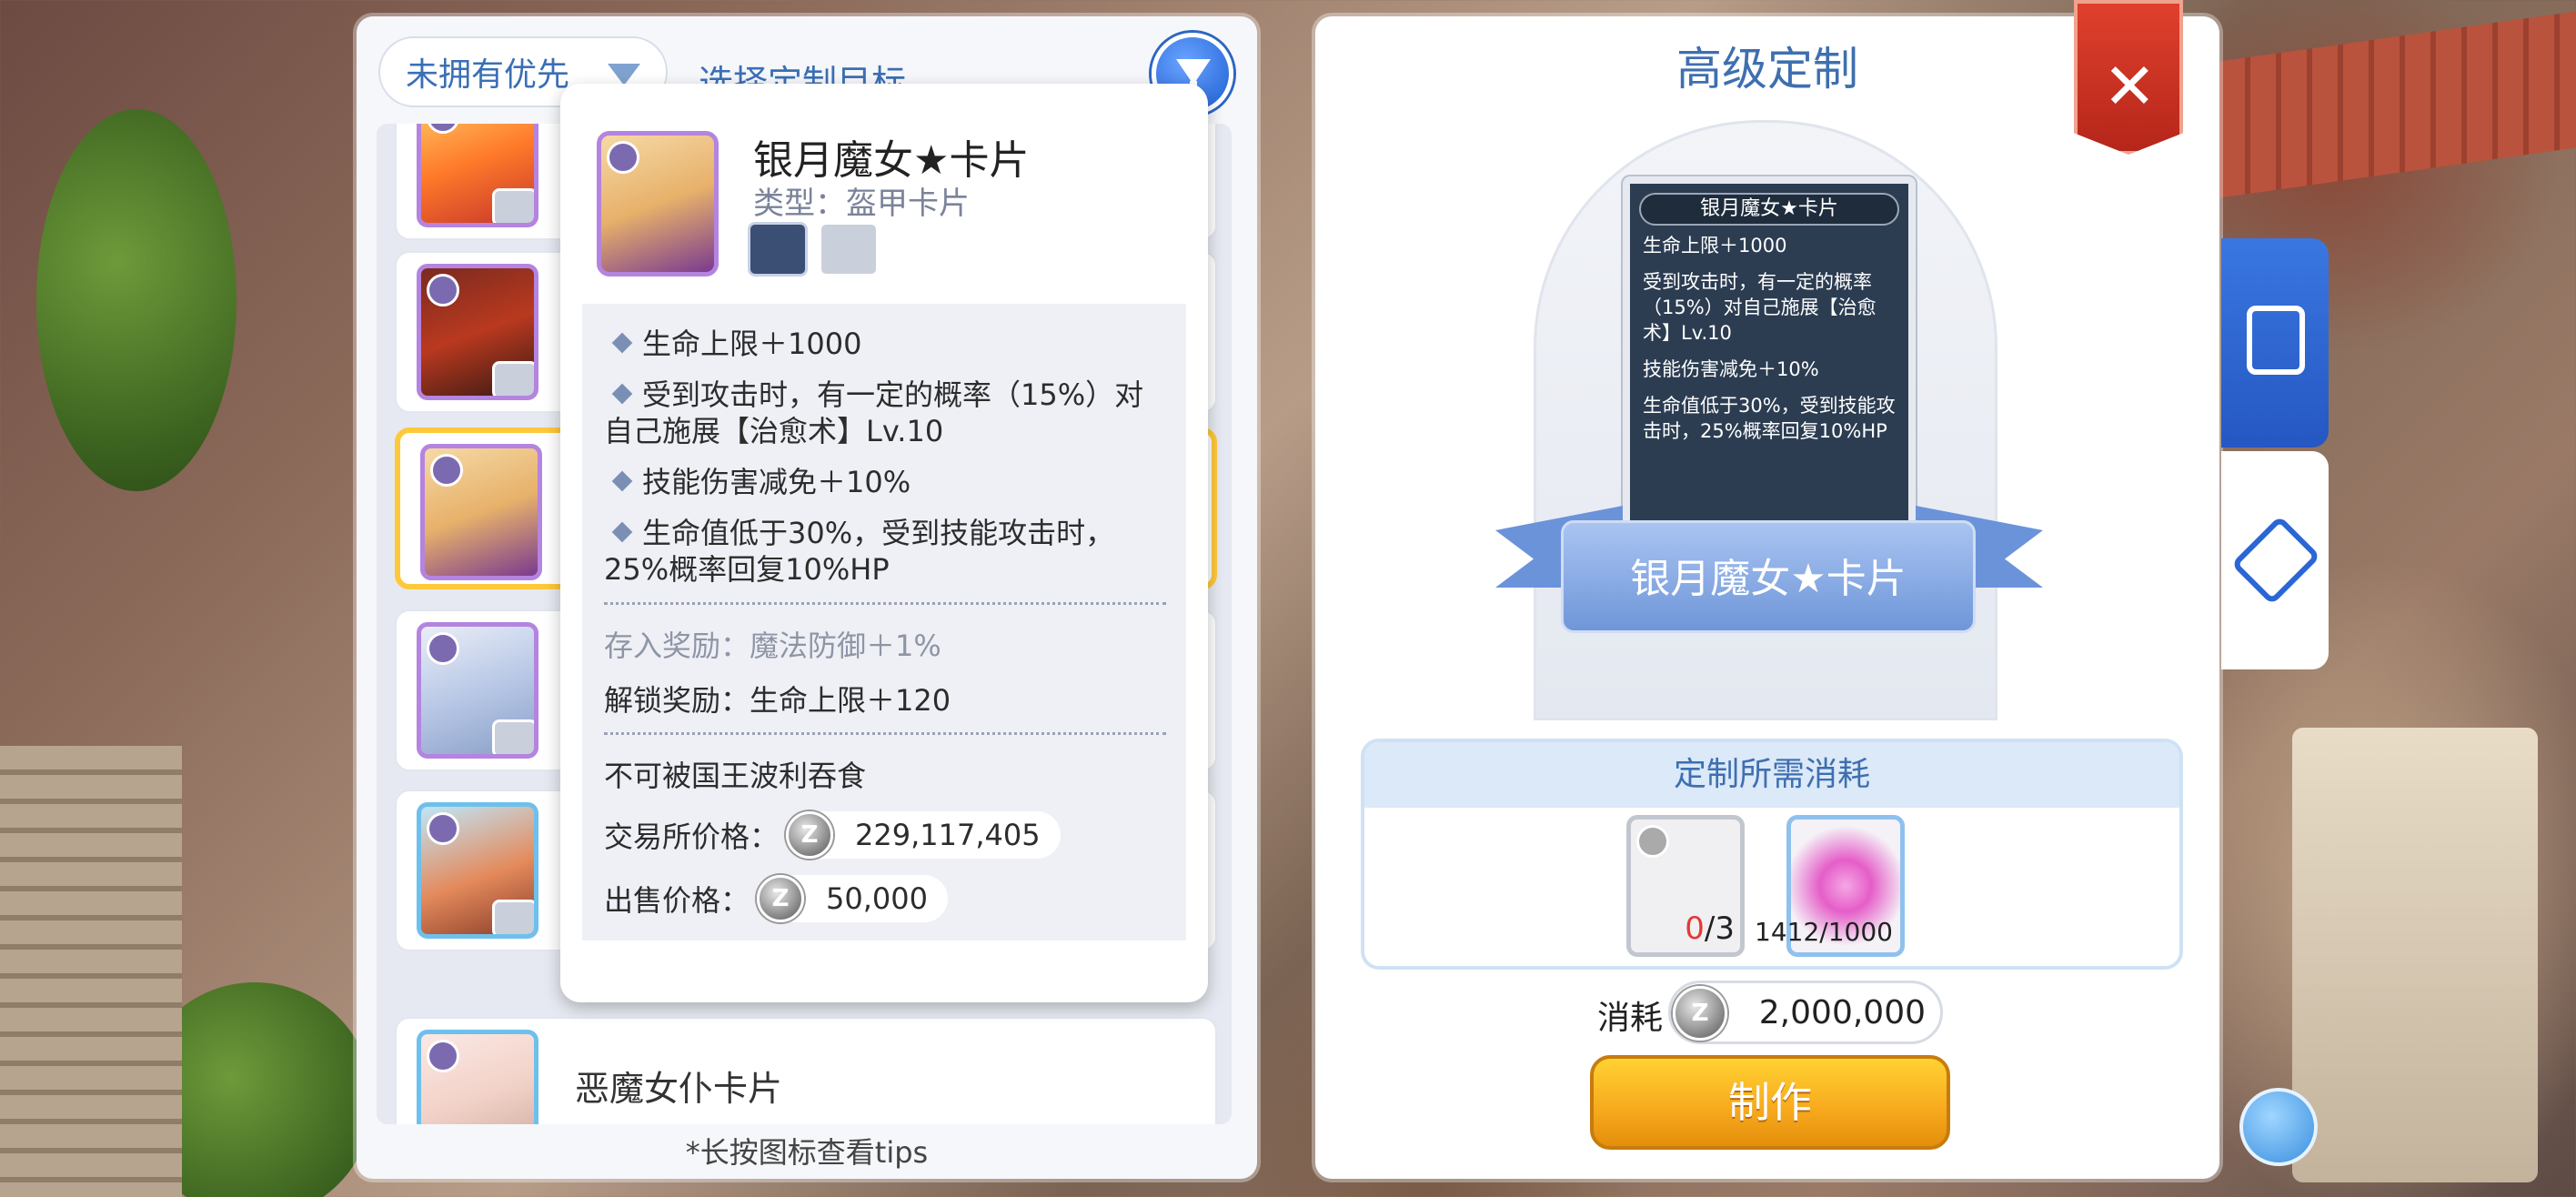 Image resolution: width=2576 pixels, height=1197 pixels. Describe the element at coordinates (2397, 104) in the screenshot. I see `background-roof` at that location.